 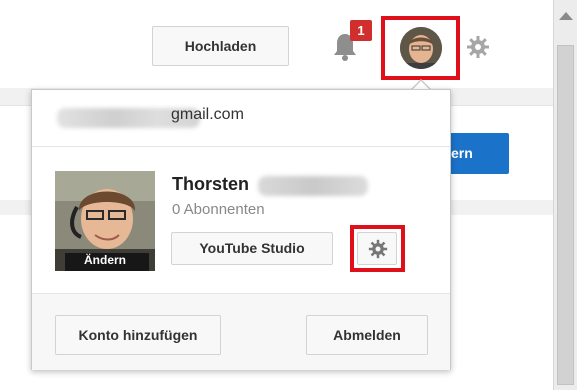 I want to click on upload-button: Hochladen, so click(x=220, y=46).